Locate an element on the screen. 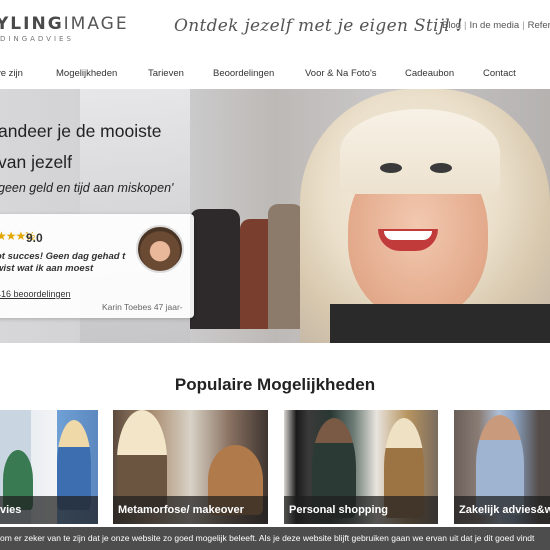 The height and width of the screenshot is (550, 550). hero-photo-coat is located at coordinates (440, 323).